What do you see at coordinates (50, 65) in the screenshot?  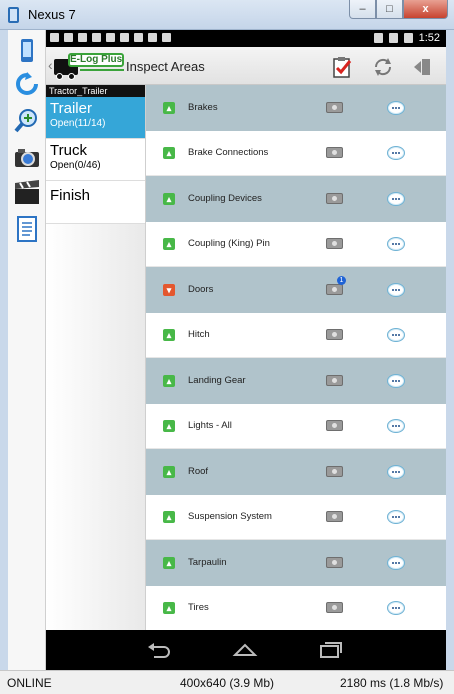 I see `up-chevron-icon: ‹` at bounding box center [50, 65].